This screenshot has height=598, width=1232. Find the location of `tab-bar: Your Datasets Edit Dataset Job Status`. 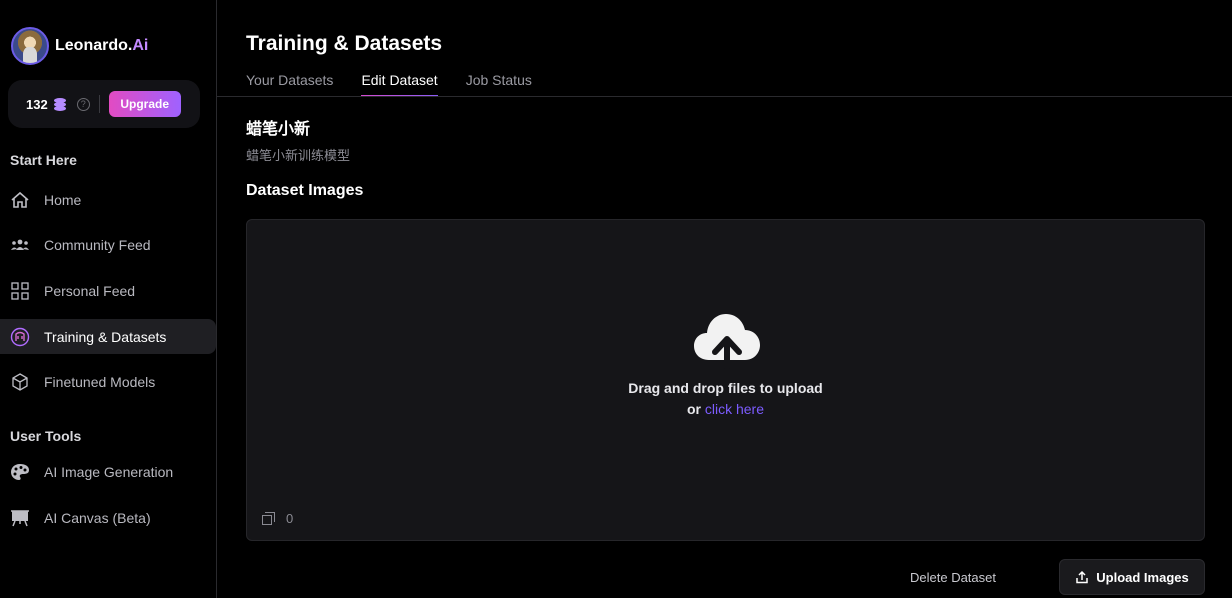

tab-bar: Your Datasets Edit Dataset Job Status is located at coordinates (403, 84).